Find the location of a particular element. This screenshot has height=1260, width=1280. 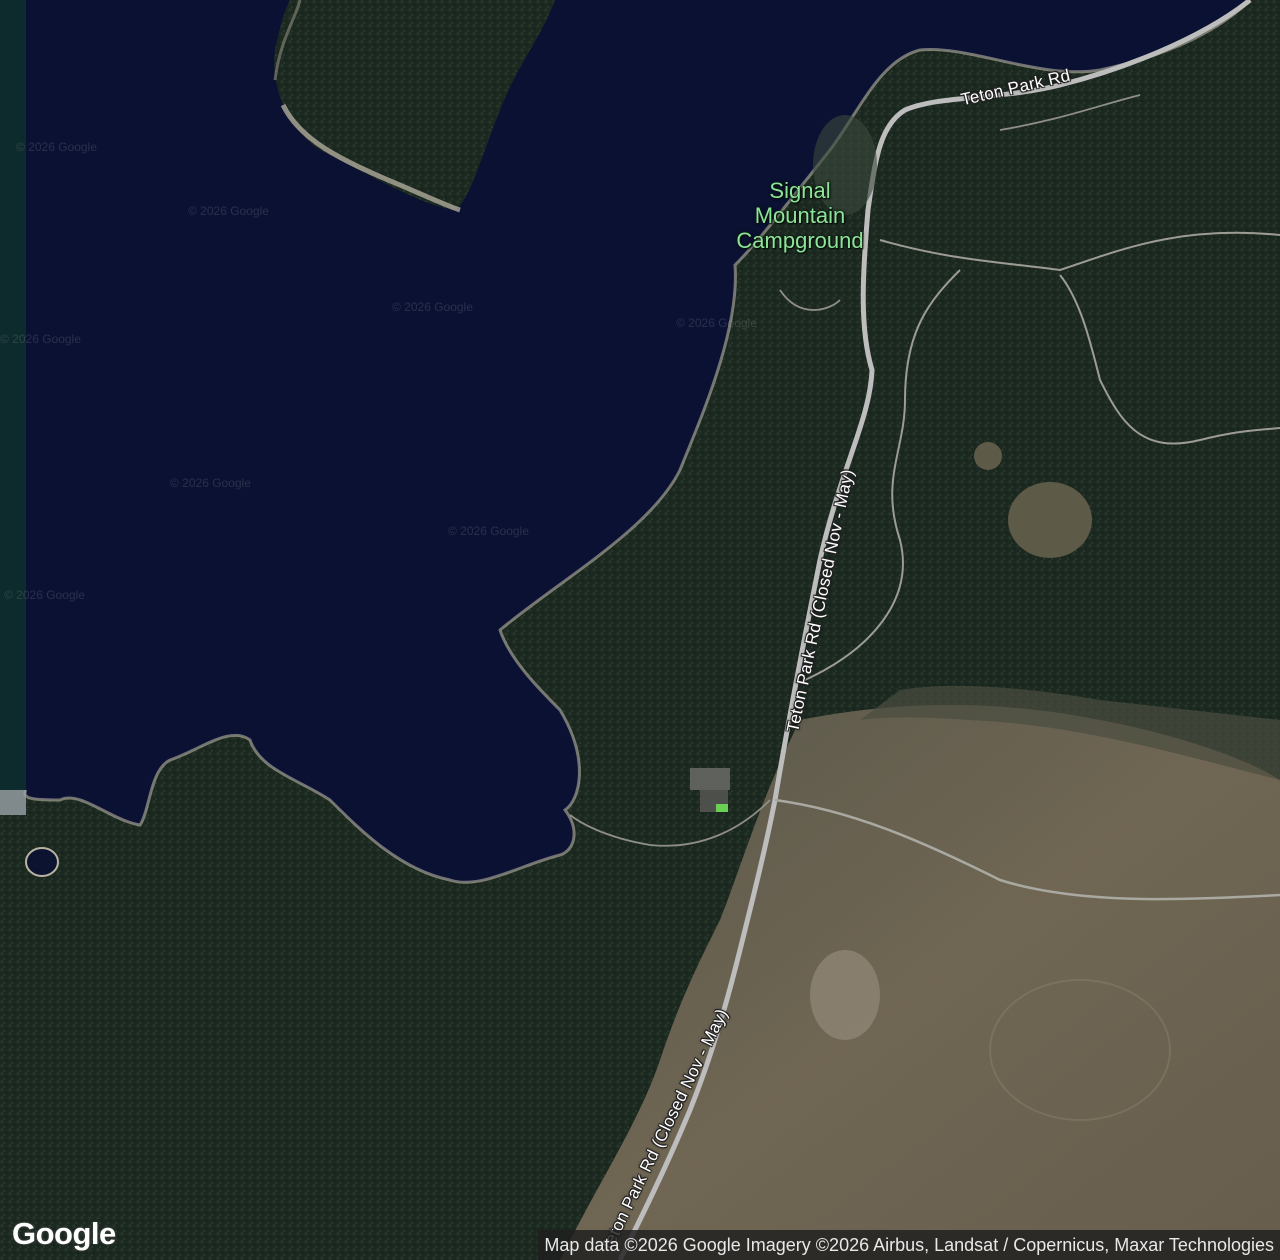

campground-label: Signal Mountain Campground is located at coordinates (800, 215).